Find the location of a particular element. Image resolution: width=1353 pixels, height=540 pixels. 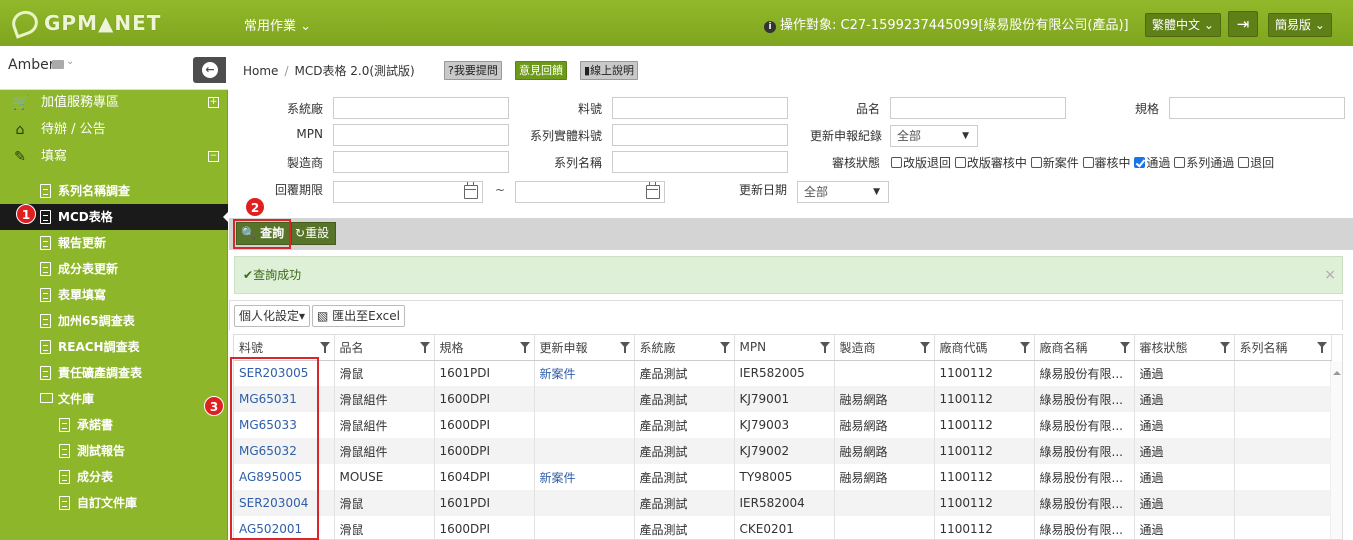

mode-button: 簡易版 ⌄ is located at coordinates (1300, 25).